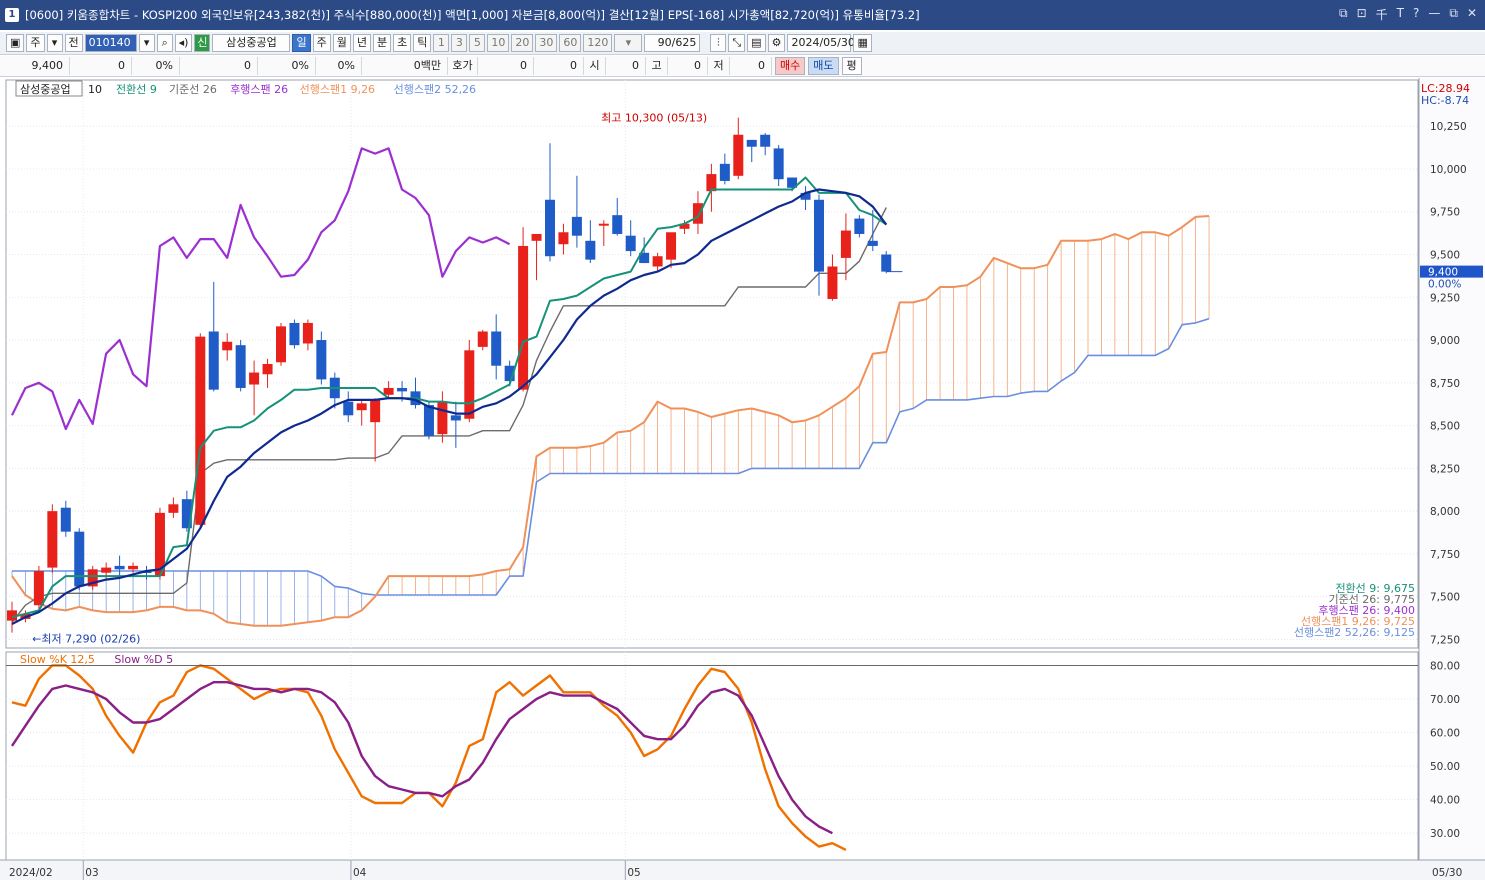  I want to click on prefix-button: 전, so click(73, 43).